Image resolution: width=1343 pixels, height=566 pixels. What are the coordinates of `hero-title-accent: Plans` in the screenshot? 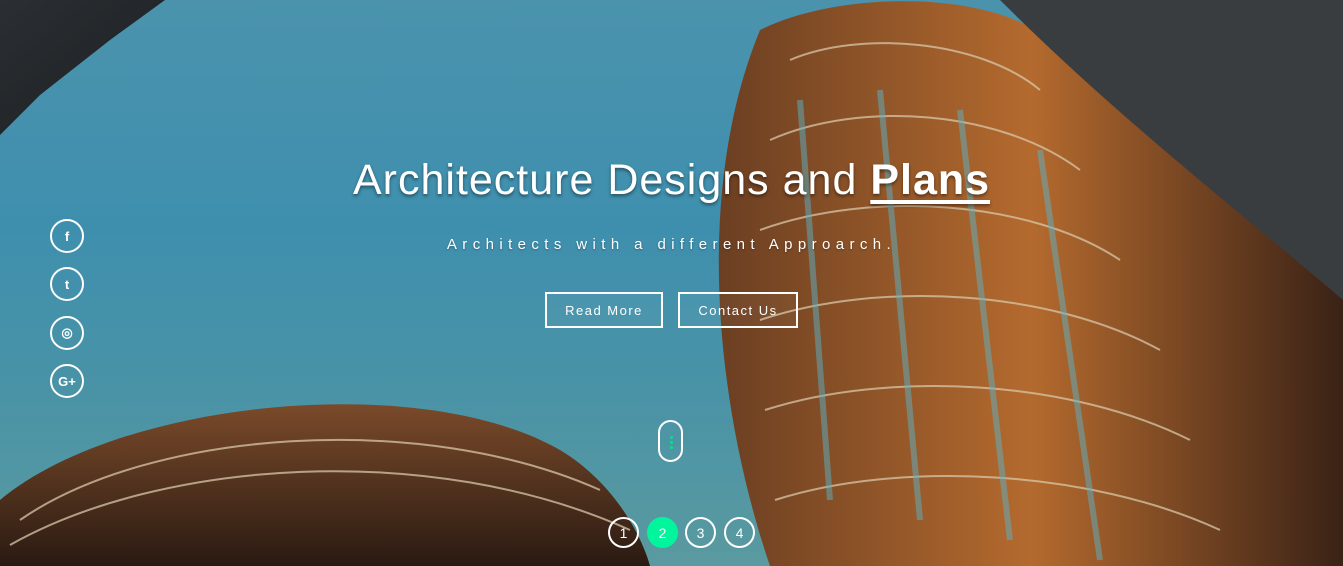 It's located at (930, 180).